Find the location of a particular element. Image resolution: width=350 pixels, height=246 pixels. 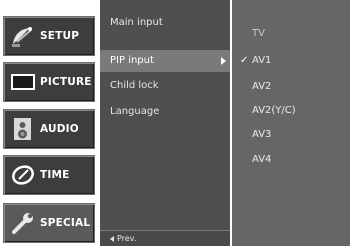

clock-icon is located at coordinates (23, 175).